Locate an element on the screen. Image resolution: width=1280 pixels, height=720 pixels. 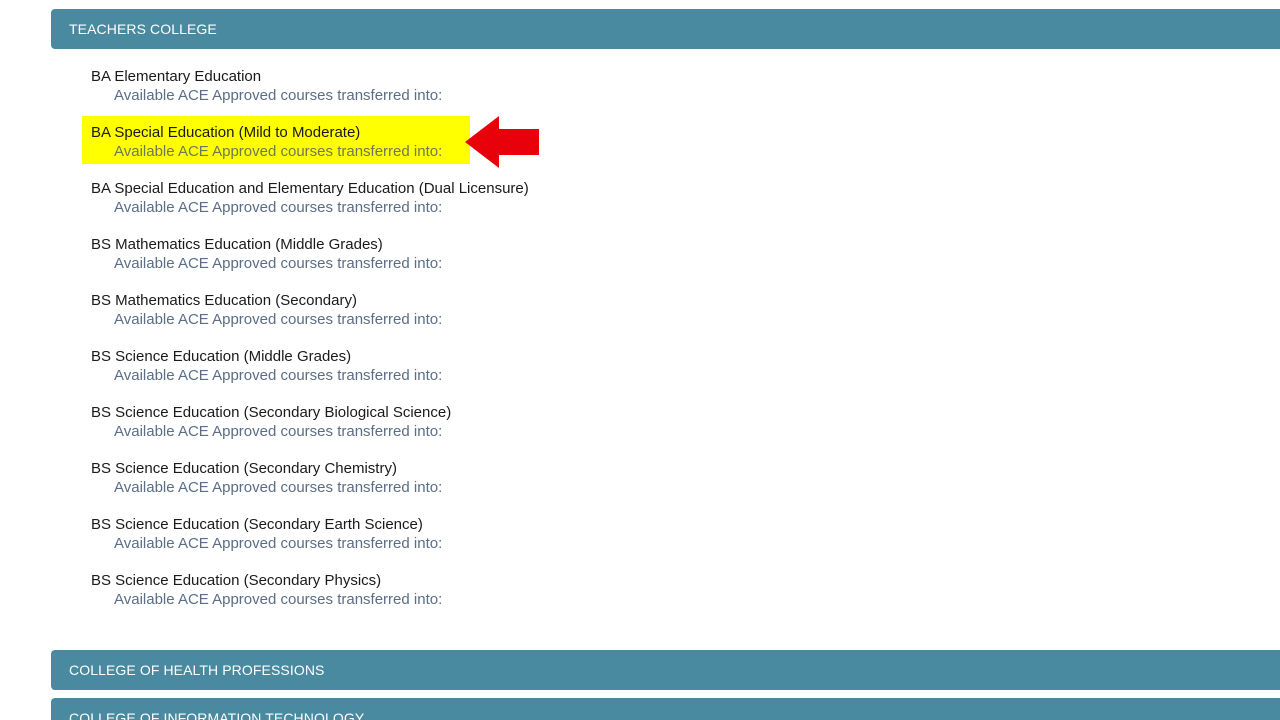
program-title: BS Mathematics Education (Middle Grades) is located at coordinates (386, 244).